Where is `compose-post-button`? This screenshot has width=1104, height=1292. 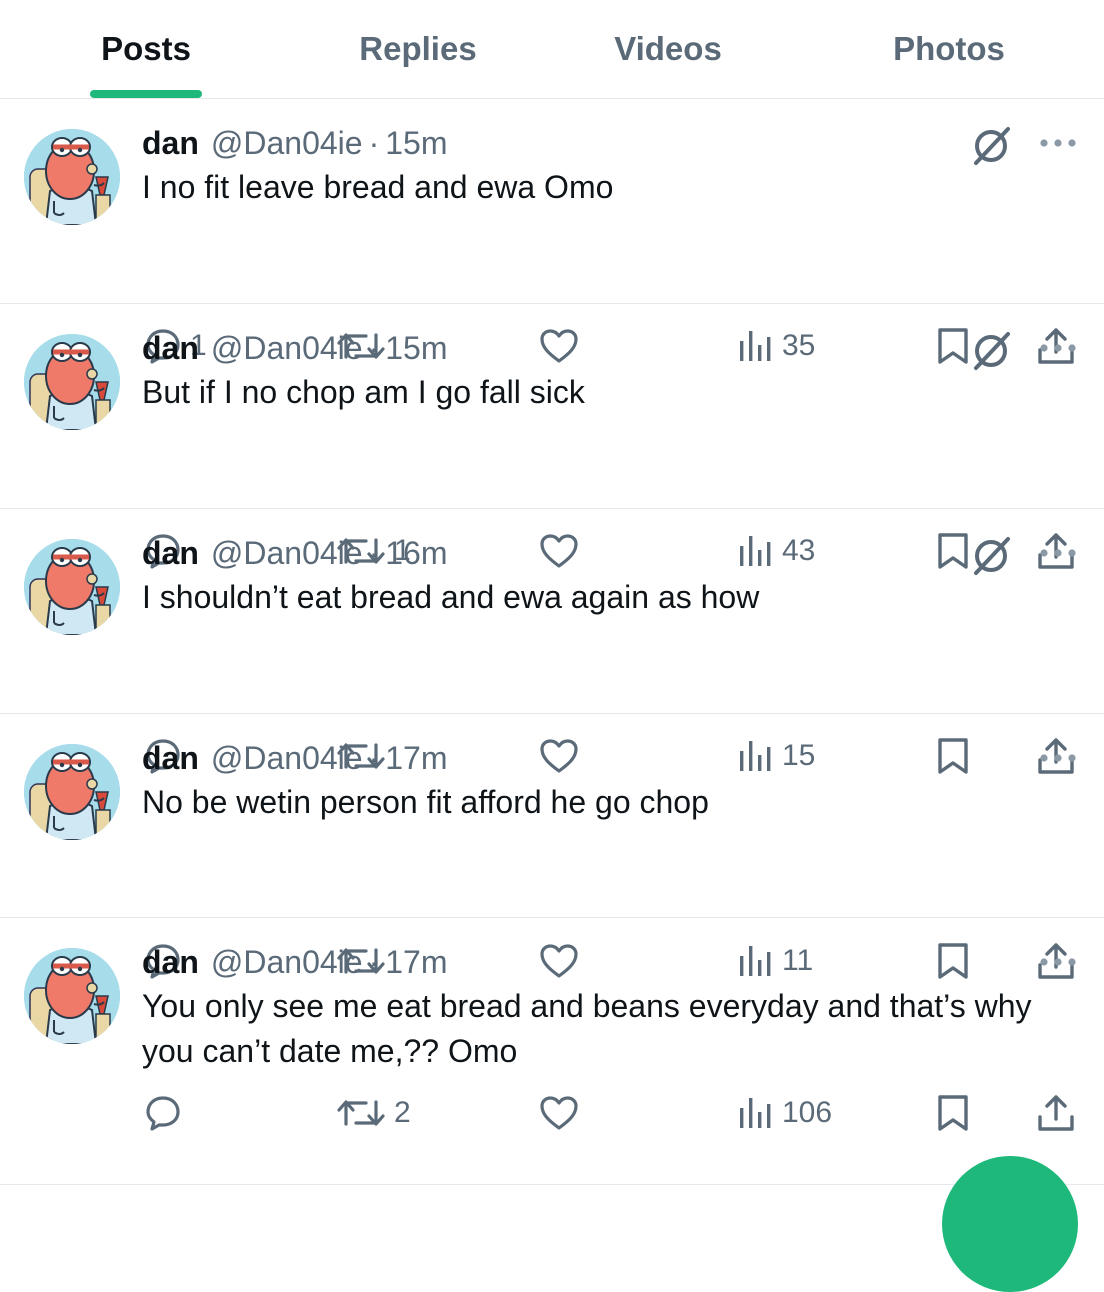
compose-post-button is located at coordinates (1010, 1224).